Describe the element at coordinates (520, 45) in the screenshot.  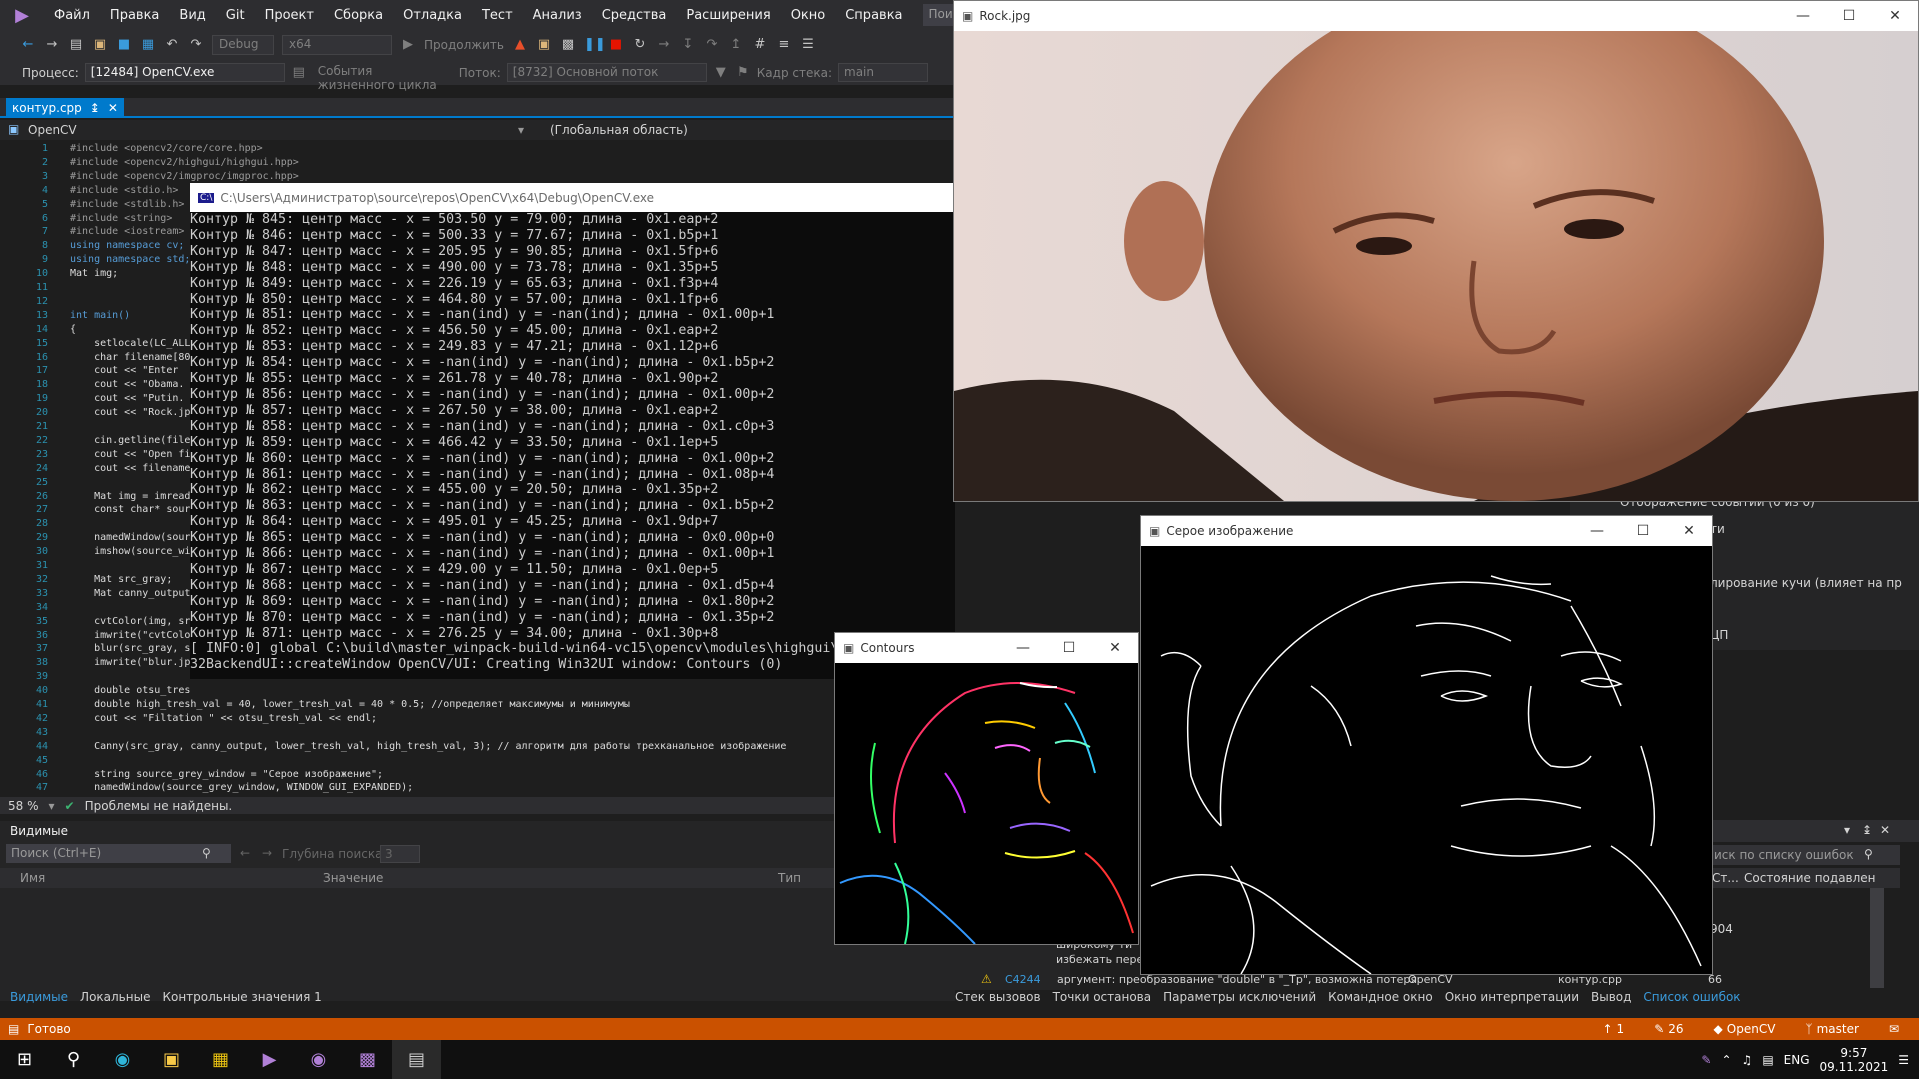
I see `hot-reload-icon: ▲` at that location.